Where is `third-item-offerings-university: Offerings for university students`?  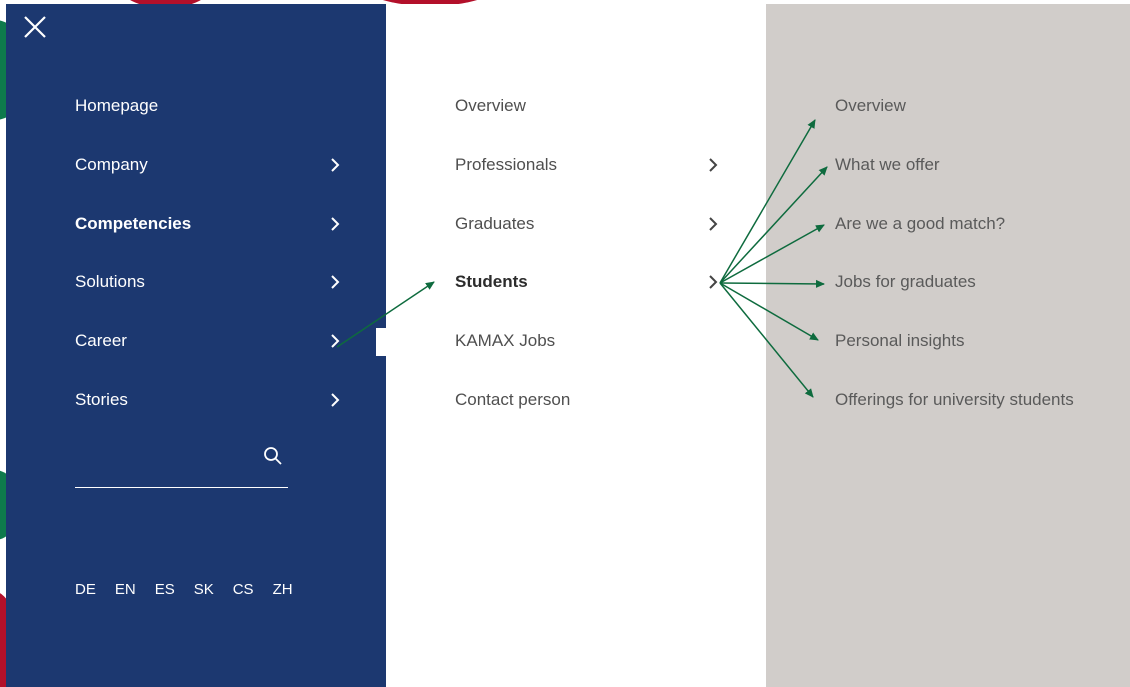 third-item-offerings-university: Offerings for university students is located at coordinates (975, 400).